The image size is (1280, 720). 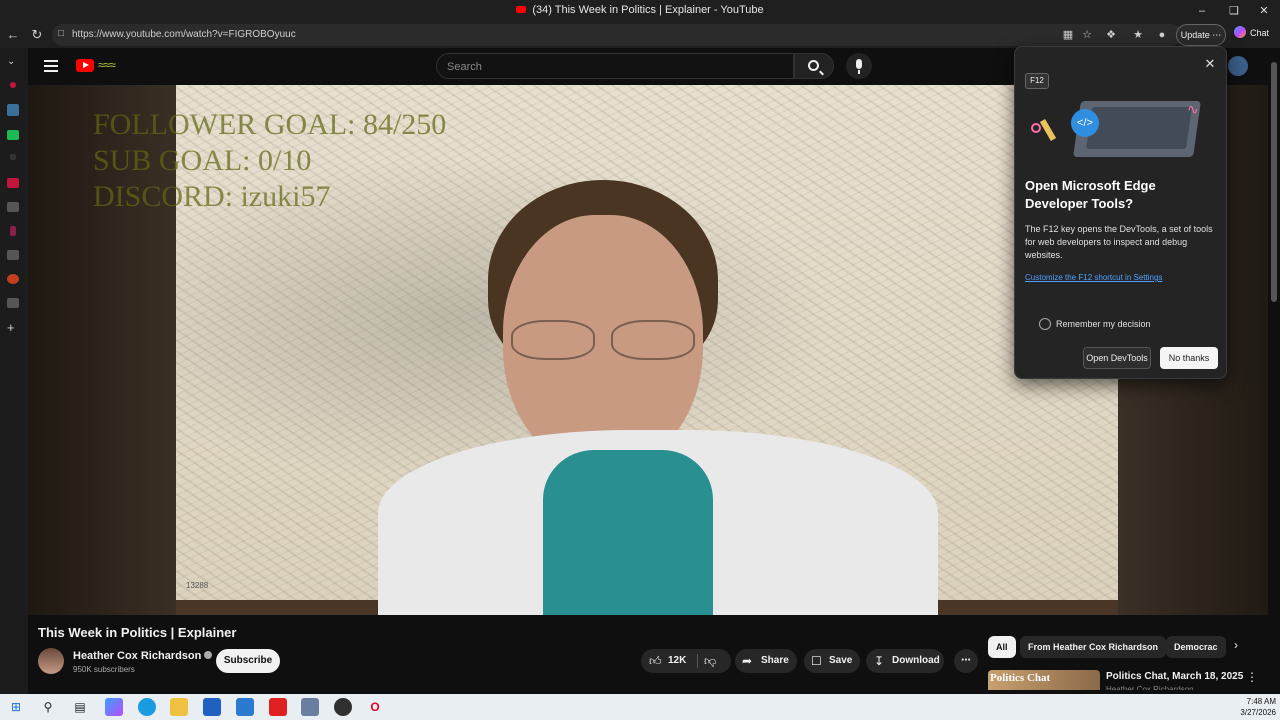 What do you see at coordinates (841, 660) in the screenshot?
I see `save-label: Save` at bounding box center [841, 660].